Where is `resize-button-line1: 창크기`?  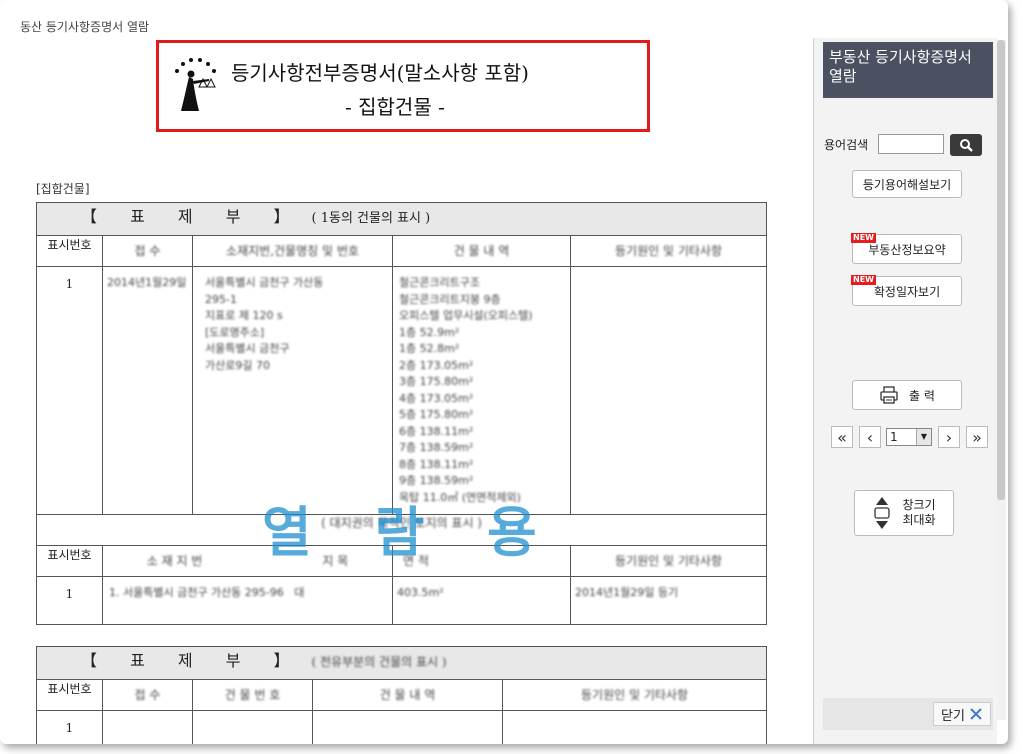 resize-button-line1: 창크기 is located at coordinates (919, 505).